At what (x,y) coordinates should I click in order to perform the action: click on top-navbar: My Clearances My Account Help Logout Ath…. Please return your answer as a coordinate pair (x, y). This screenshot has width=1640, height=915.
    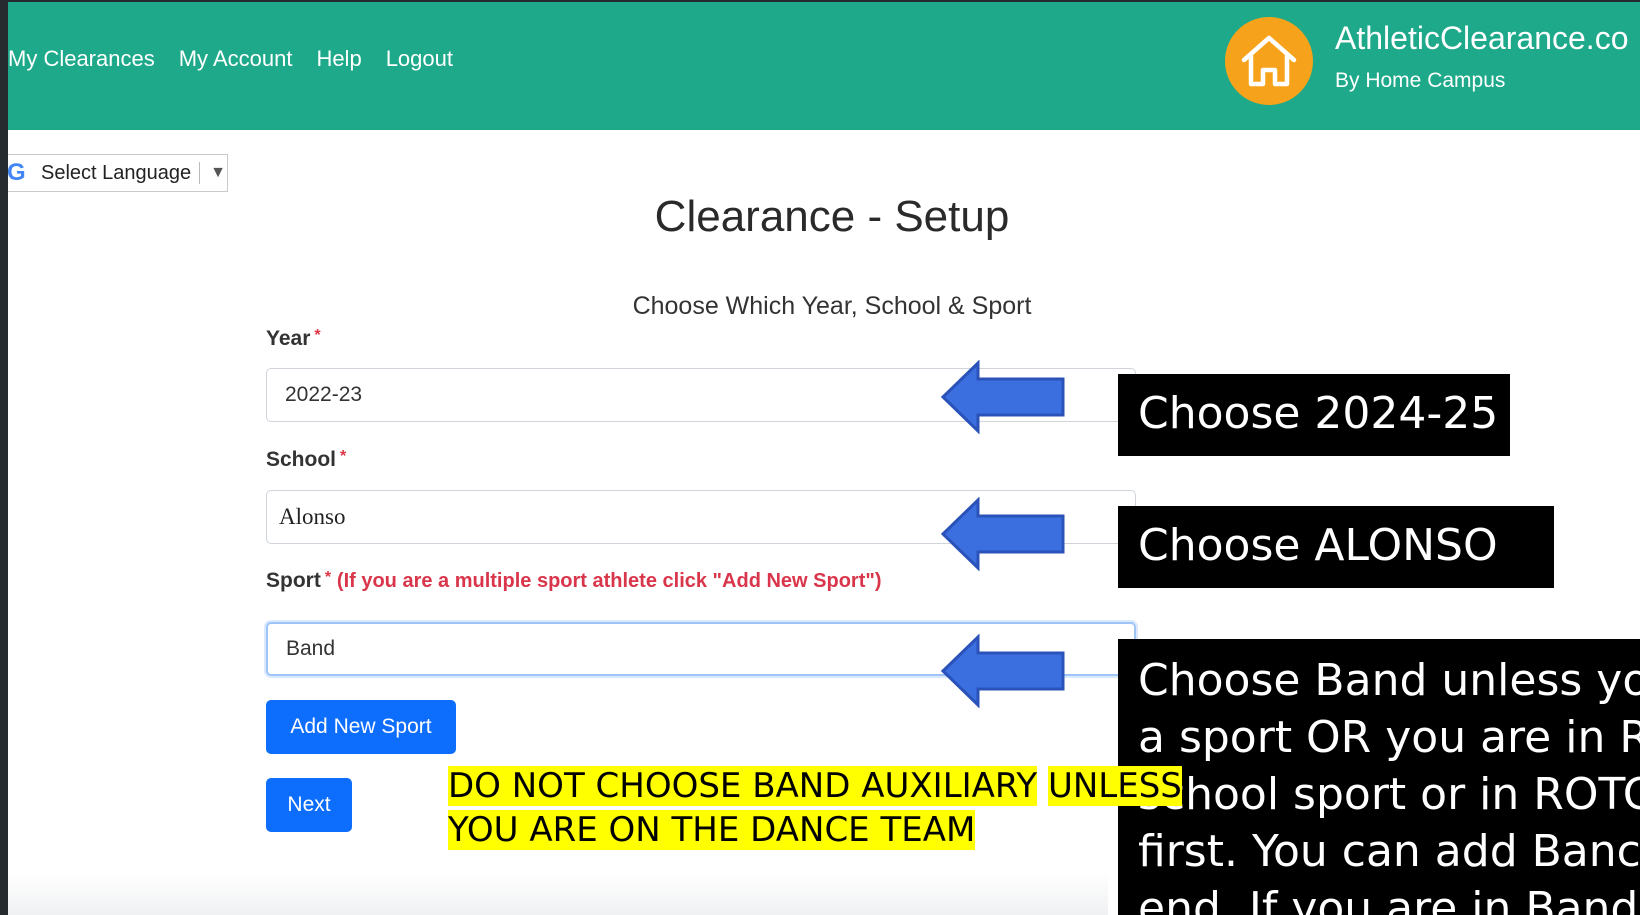
    Looking at the image, I should click on (824, 66).